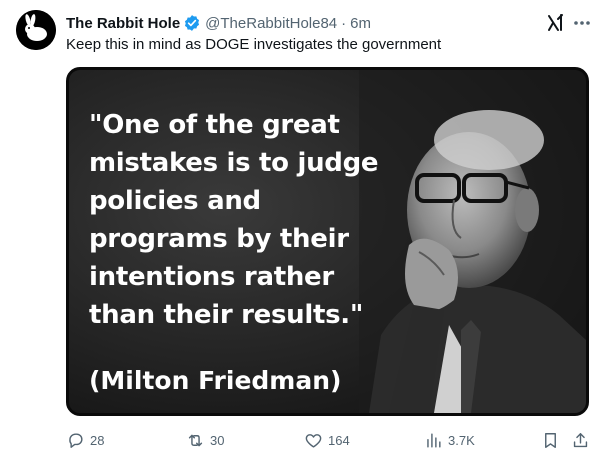 This screenshot has width=609, height=462. Describe the element at coordinates (461, 440) in the screenshot. I see `views-count: 3.7K` at that location.